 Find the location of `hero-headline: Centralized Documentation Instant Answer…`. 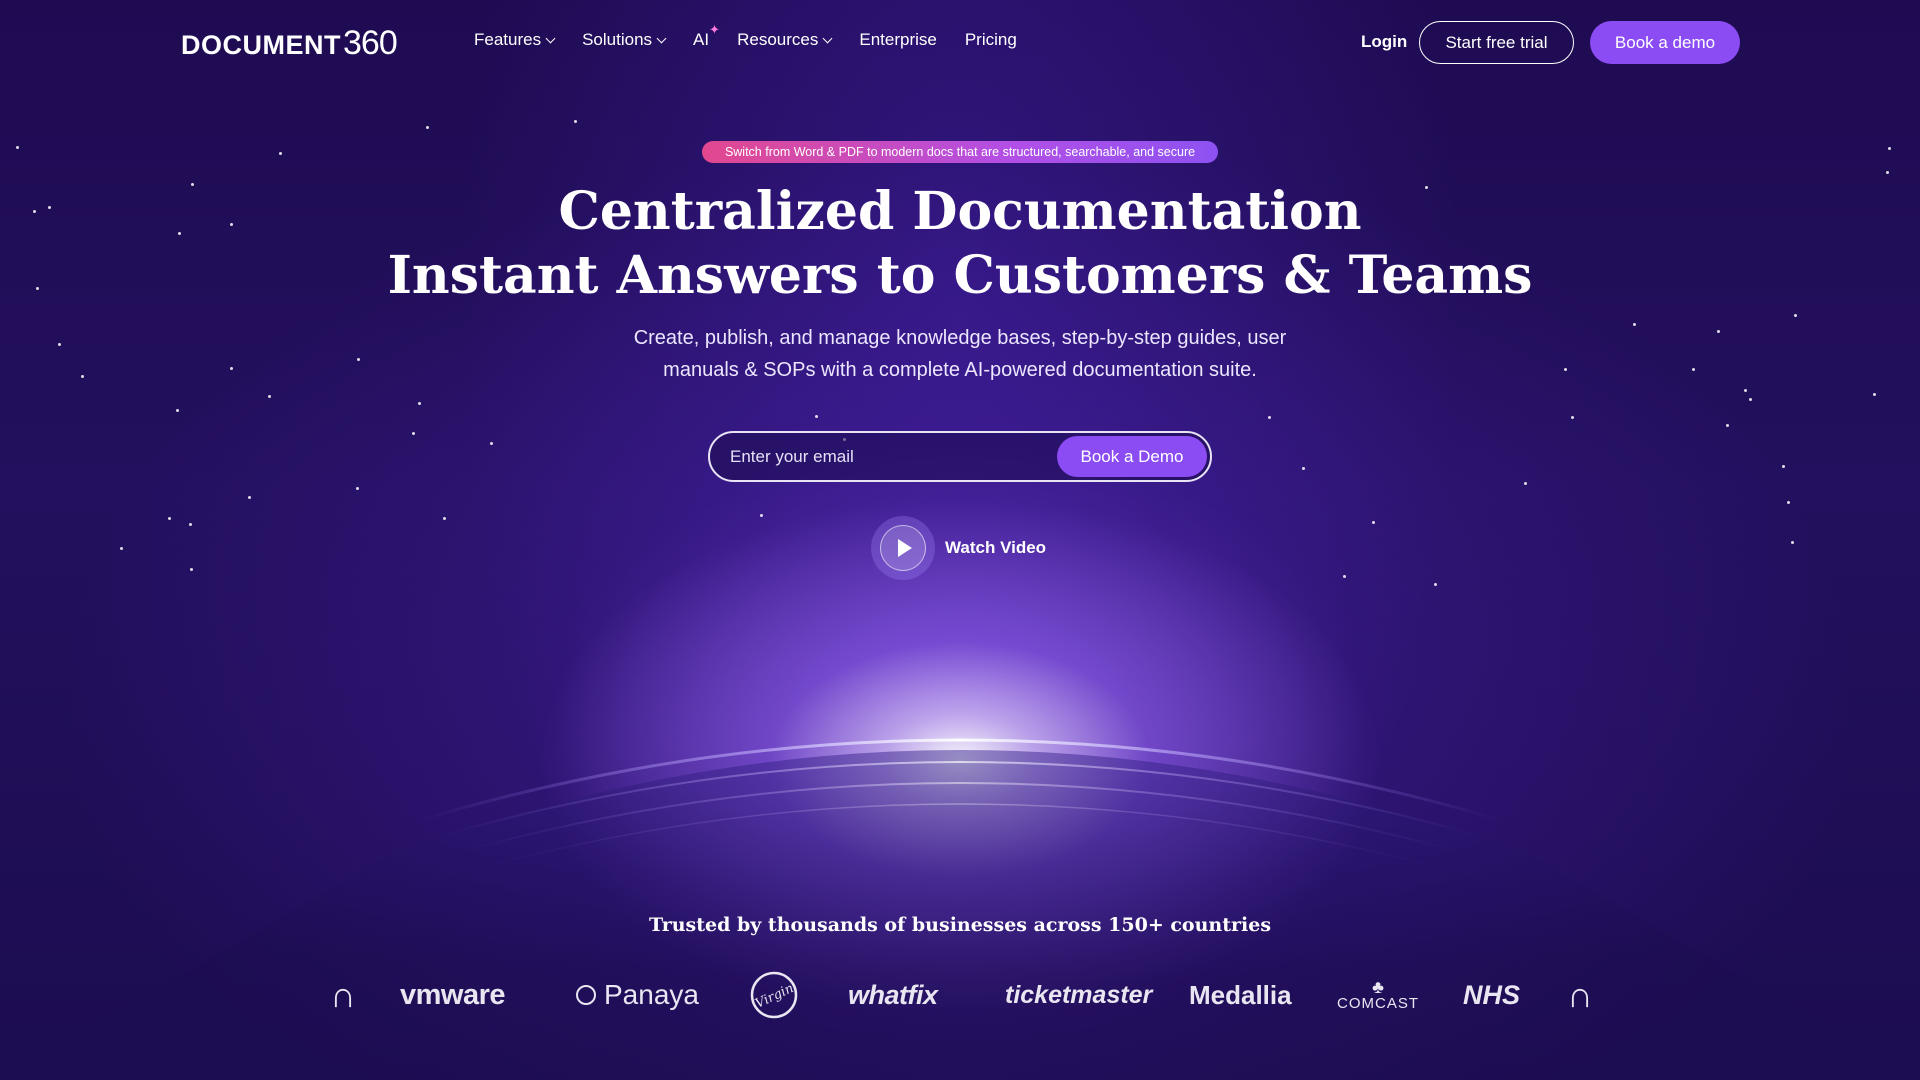

hero-headline: Centralized Documentation Instant Answer… is located at coordinates (960, 244).